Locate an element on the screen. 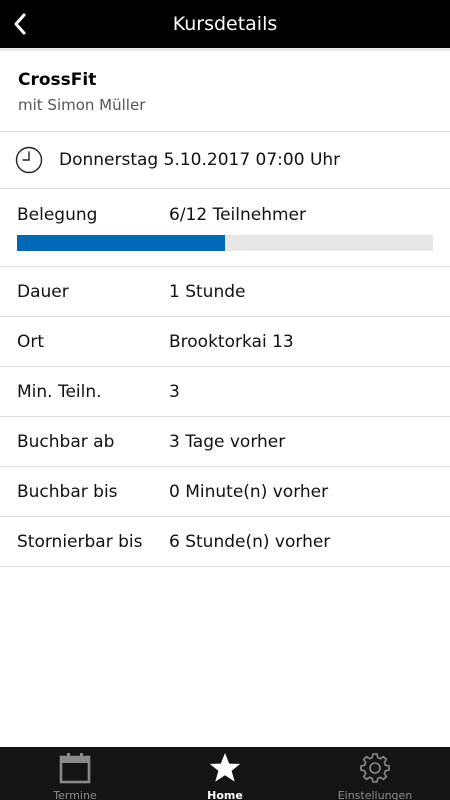 The image size is (450, 800). detail-row-duration: Dauer 1 Stunde is located at coordinates (225, 292).